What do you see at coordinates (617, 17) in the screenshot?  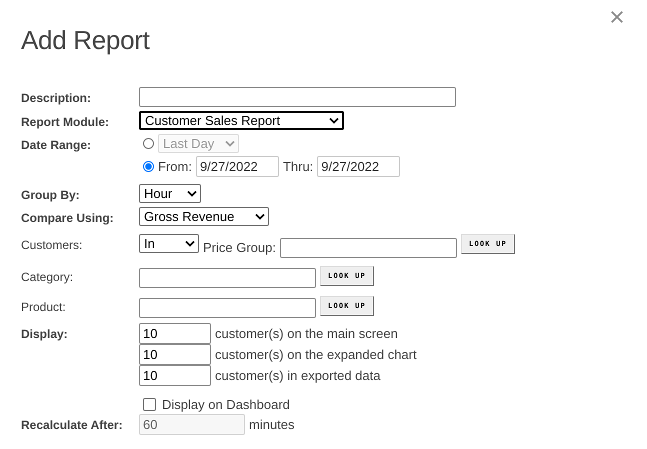 I see `close-icon` at bounding box center [617, 17].